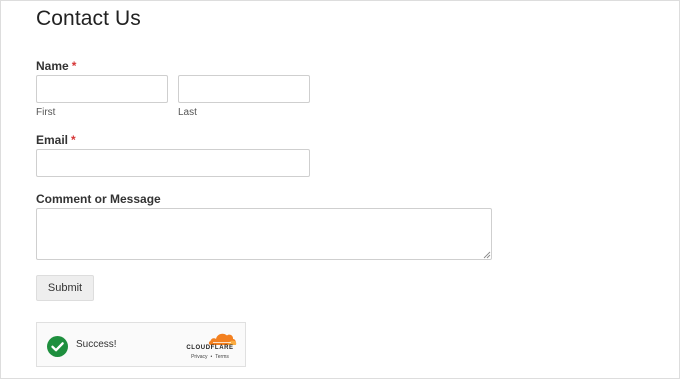 This screenshot has width=680, height=379. I want to click on email-label: Email *, so click(56, 140).